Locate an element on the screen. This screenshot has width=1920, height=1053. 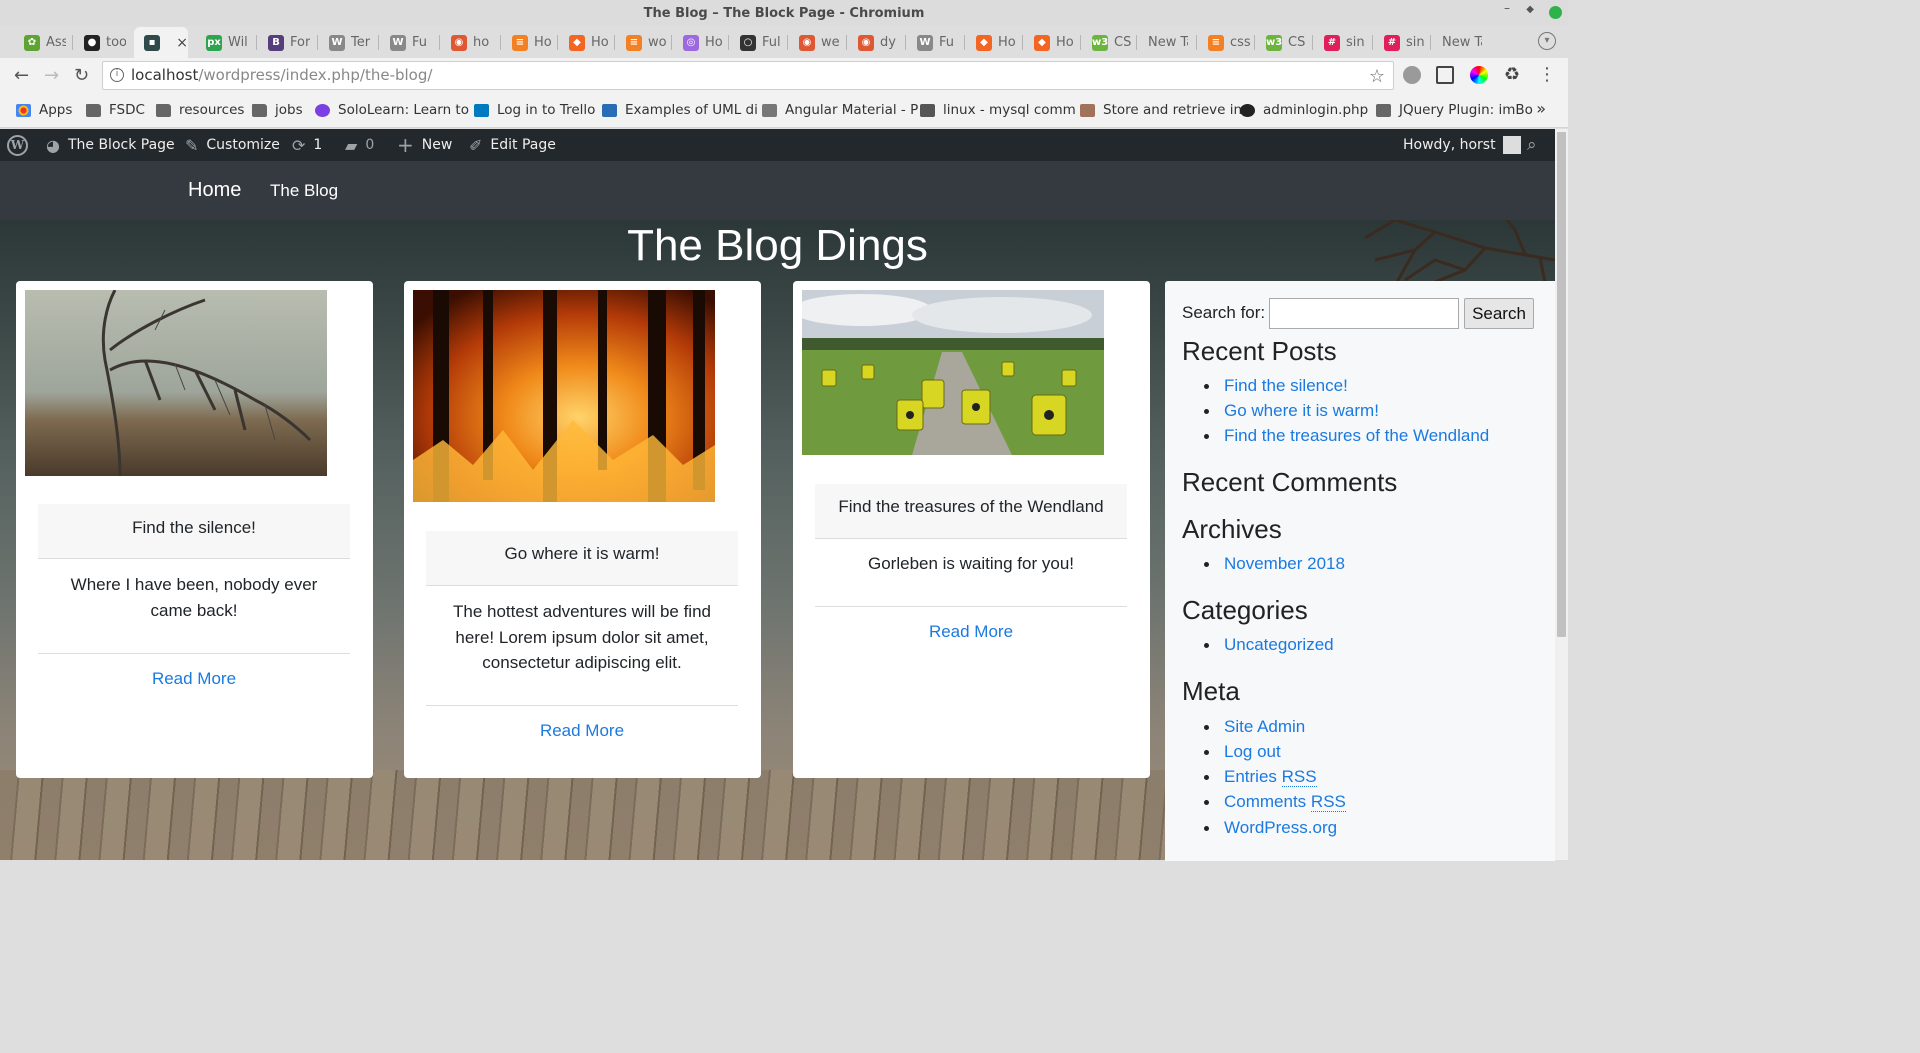
site-admin-link: Site Admin is located at coordinates (1254, 727).